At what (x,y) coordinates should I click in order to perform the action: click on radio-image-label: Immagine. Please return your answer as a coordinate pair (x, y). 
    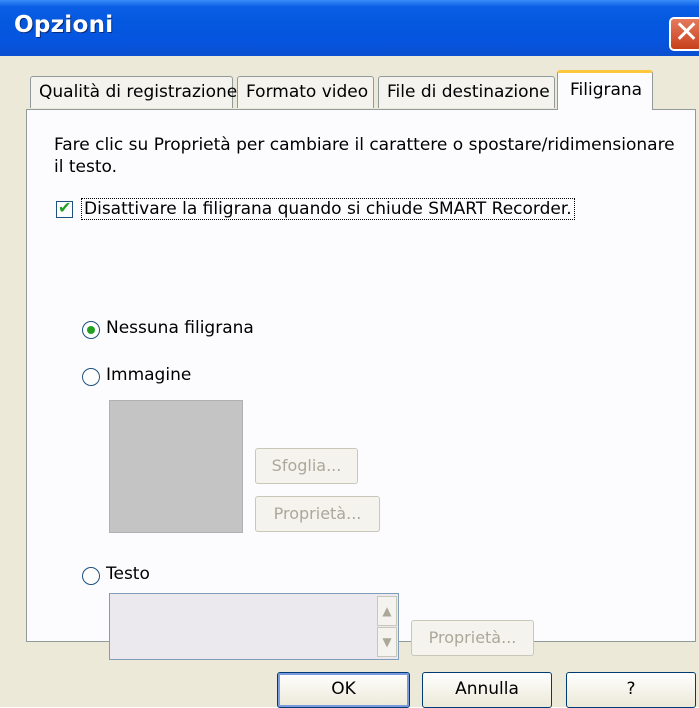
    Looking at the image, I should click on (148, 375).